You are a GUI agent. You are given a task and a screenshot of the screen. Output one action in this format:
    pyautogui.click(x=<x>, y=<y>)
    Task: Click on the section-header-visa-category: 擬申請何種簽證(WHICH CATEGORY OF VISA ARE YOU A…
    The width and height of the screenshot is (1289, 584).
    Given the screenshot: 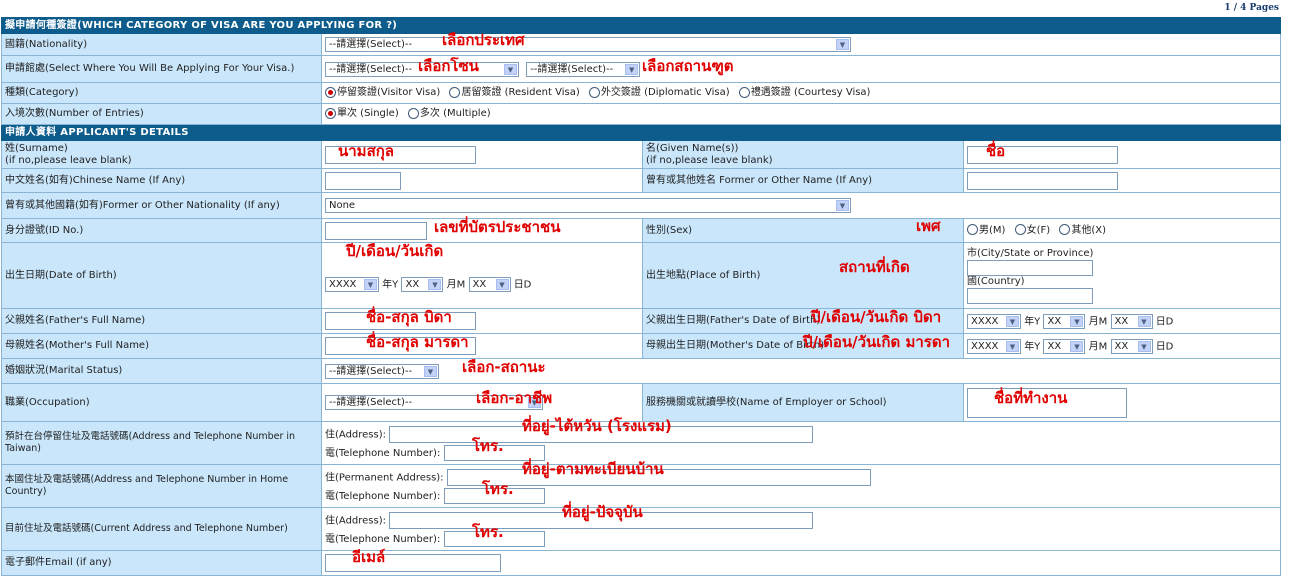 What is the action you would take?
    pyautogui.click(x=641, y=25)
    